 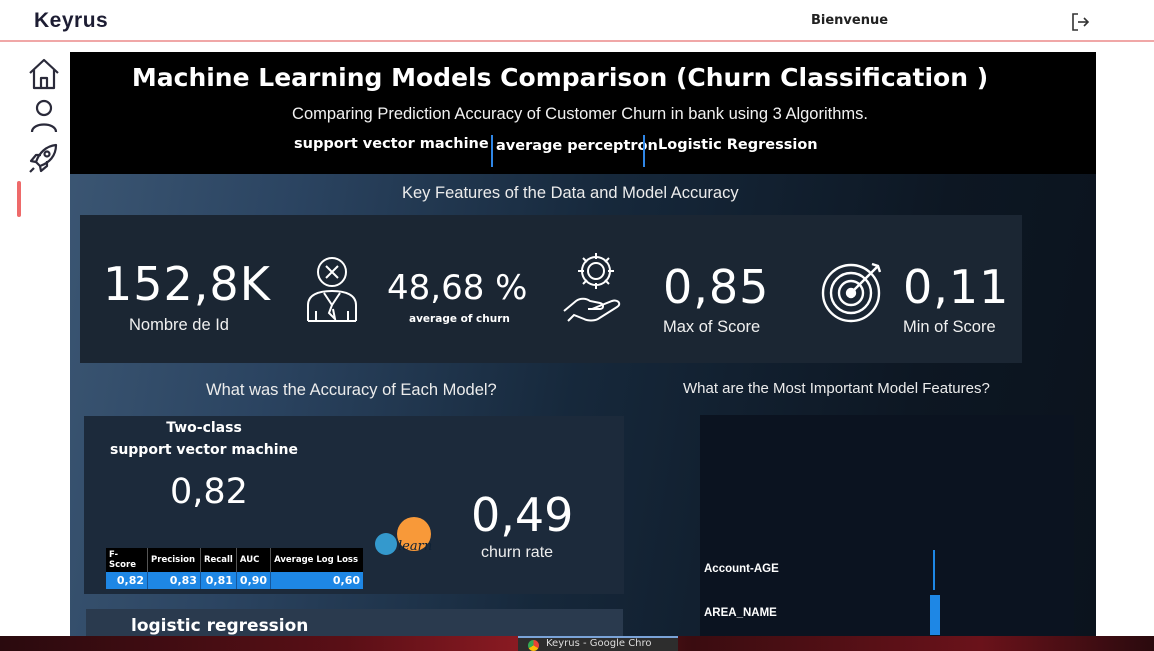 I want to click on churn-rate-value: 0,49, so click(x=522, y=515).